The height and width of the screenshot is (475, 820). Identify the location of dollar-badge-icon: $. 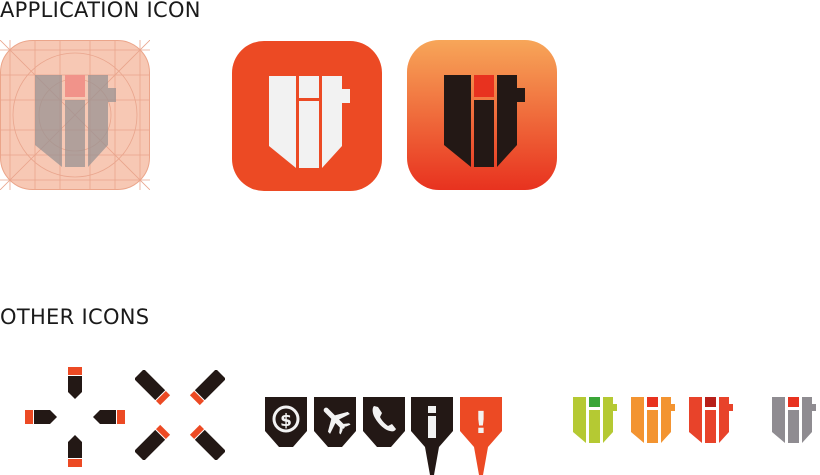
(287, 422).